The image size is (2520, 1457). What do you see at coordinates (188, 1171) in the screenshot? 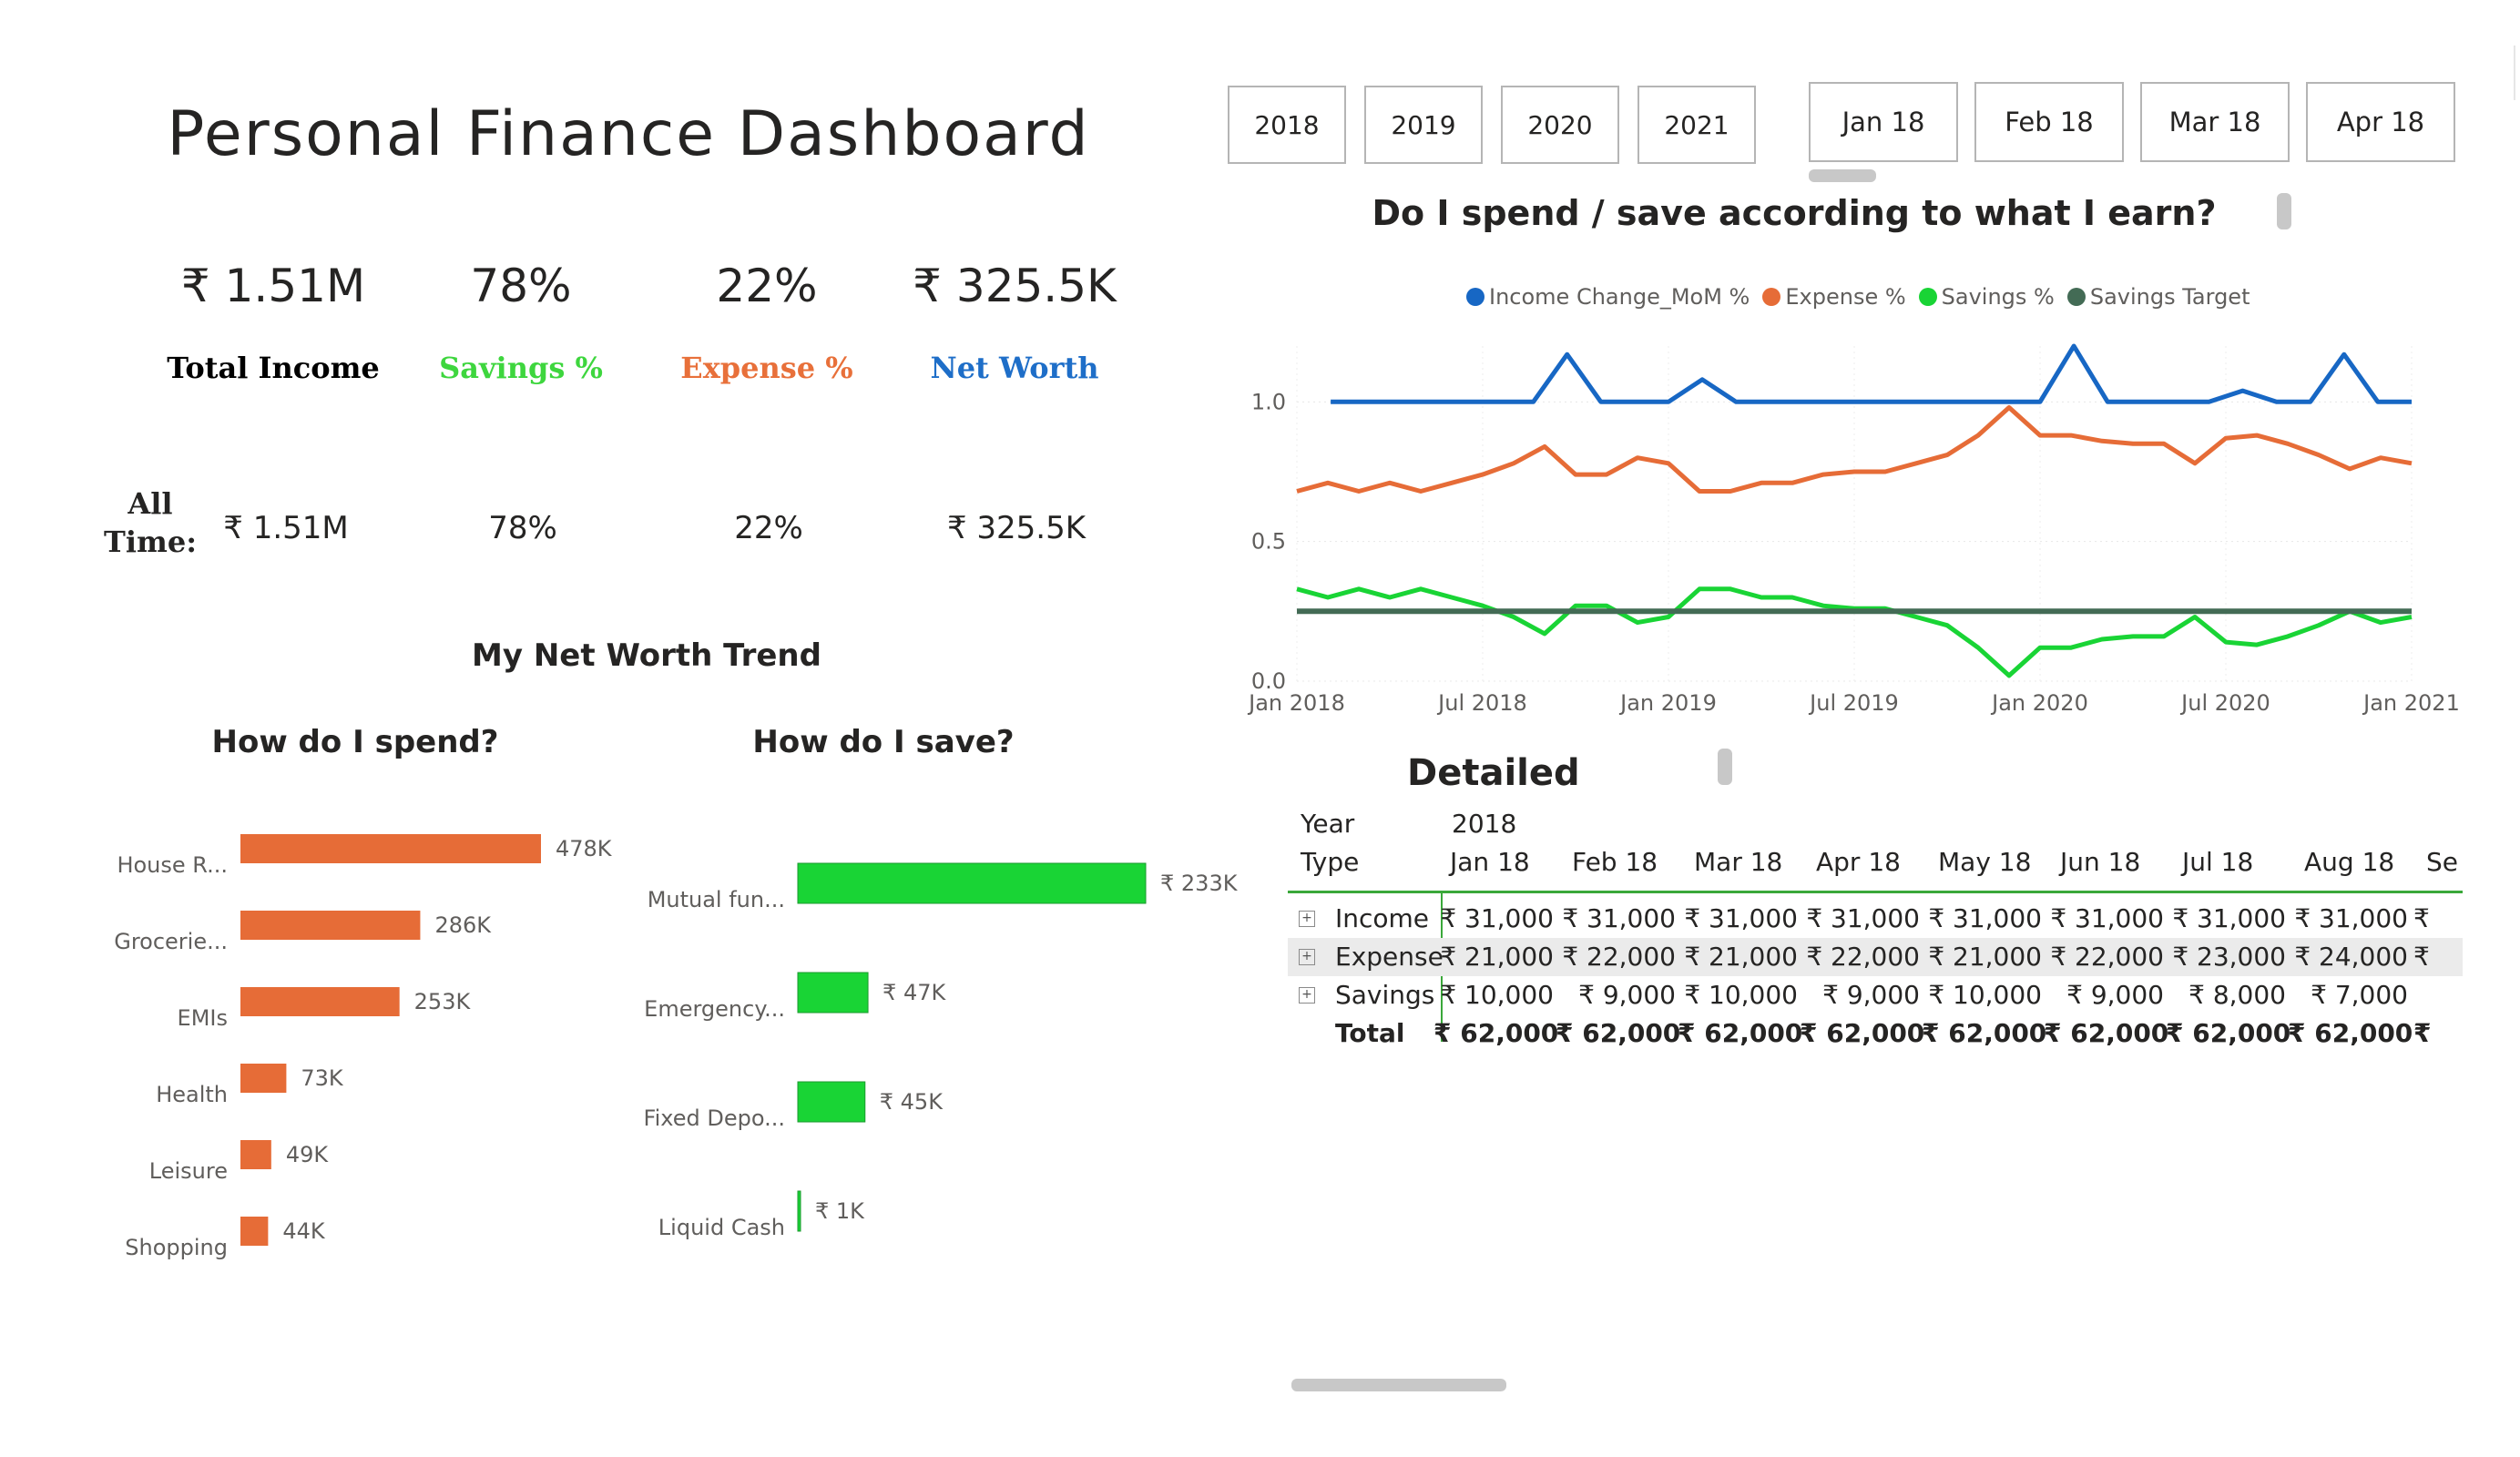
I see `spend-bars-category-label: Leisure` at bounding box center [188, 1171].